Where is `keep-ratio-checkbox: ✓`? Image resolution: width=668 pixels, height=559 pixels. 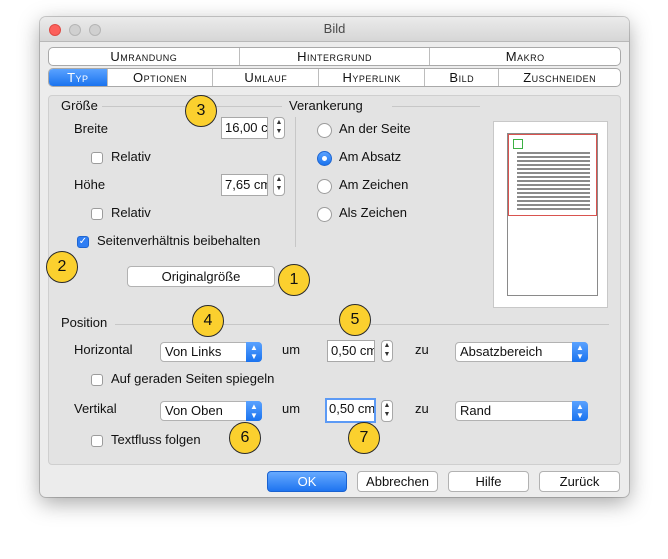
keep-ratio-checkbox: ✓ is located at coordinates (83, 242).